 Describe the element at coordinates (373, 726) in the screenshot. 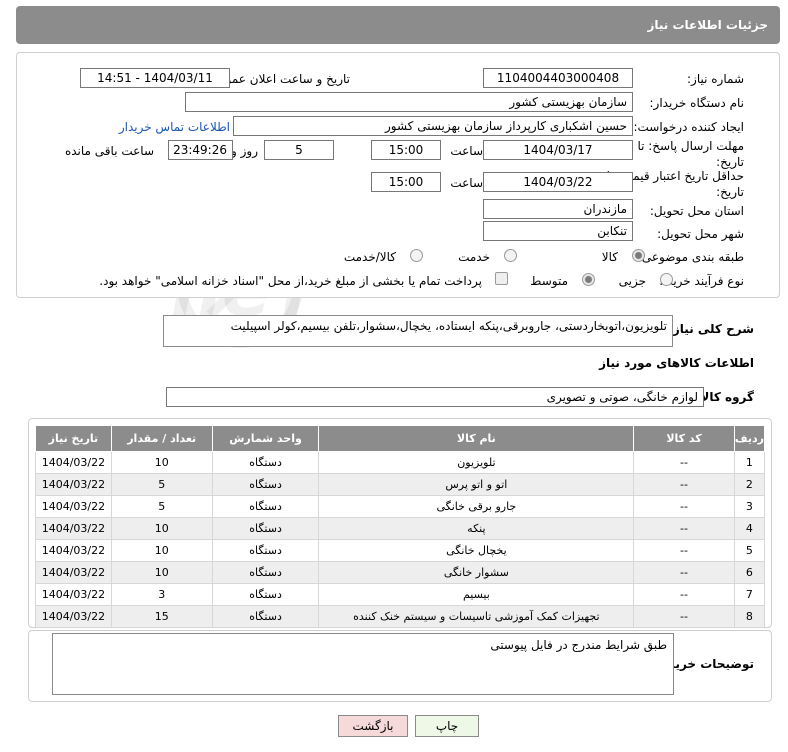

I see `back-button: بازگشت` at that location.